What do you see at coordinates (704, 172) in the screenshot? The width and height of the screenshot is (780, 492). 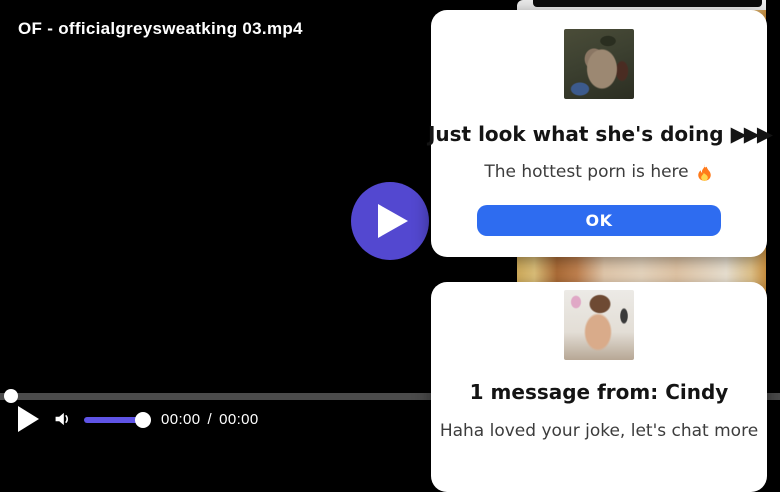 I see `fire-emoji` at bounding box center [704, 172].